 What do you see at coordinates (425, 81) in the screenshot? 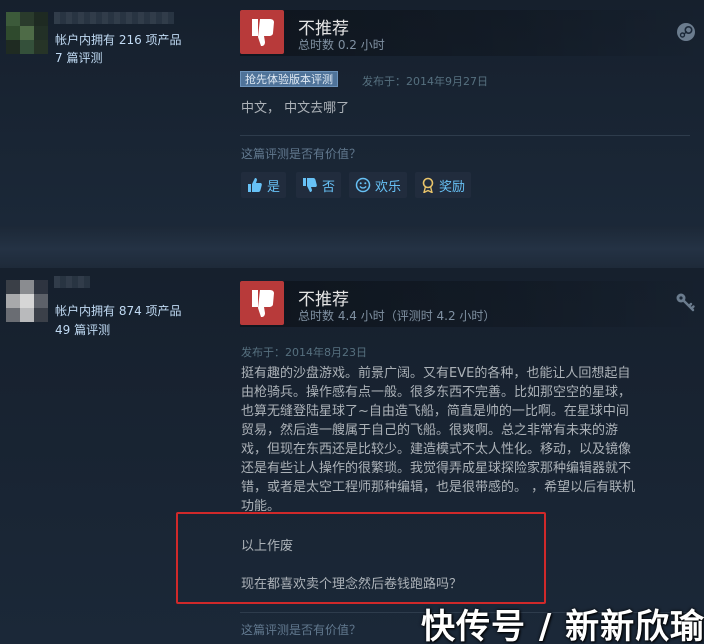
I see `posted-date: 发布于：2014年9月27日` at bounding box center [425, 81].